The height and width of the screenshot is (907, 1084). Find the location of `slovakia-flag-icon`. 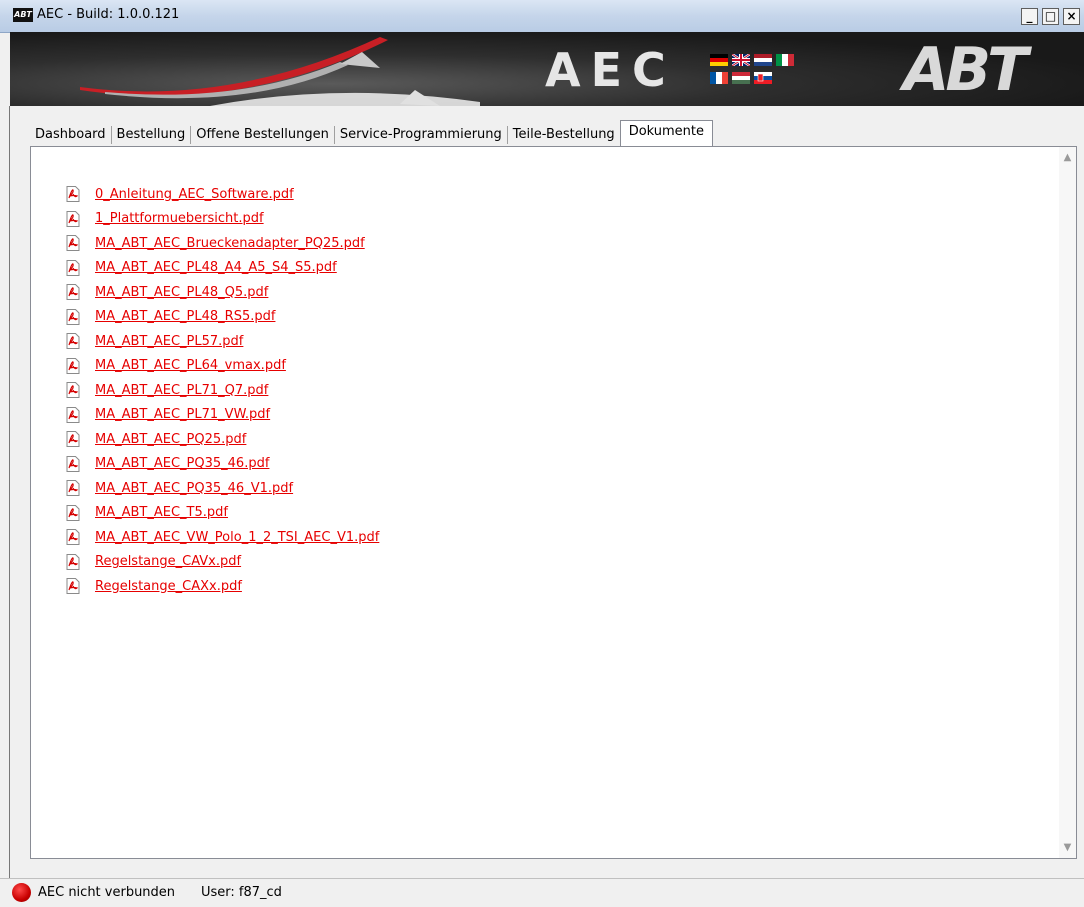

slovakia-flag-icon is located at coordinates (763, 78).